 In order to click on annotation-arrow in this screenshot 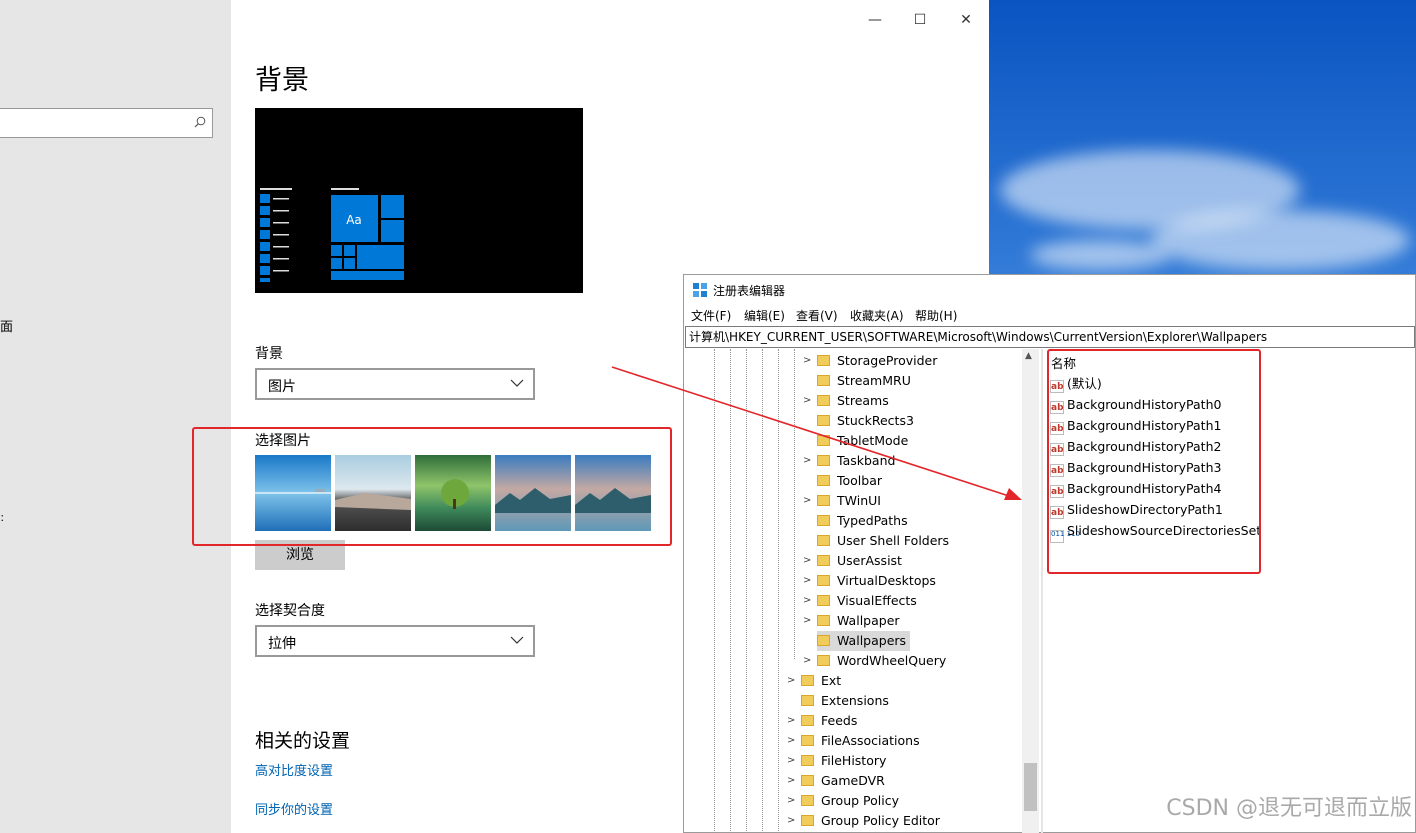, I will do `click(816, 433)`.